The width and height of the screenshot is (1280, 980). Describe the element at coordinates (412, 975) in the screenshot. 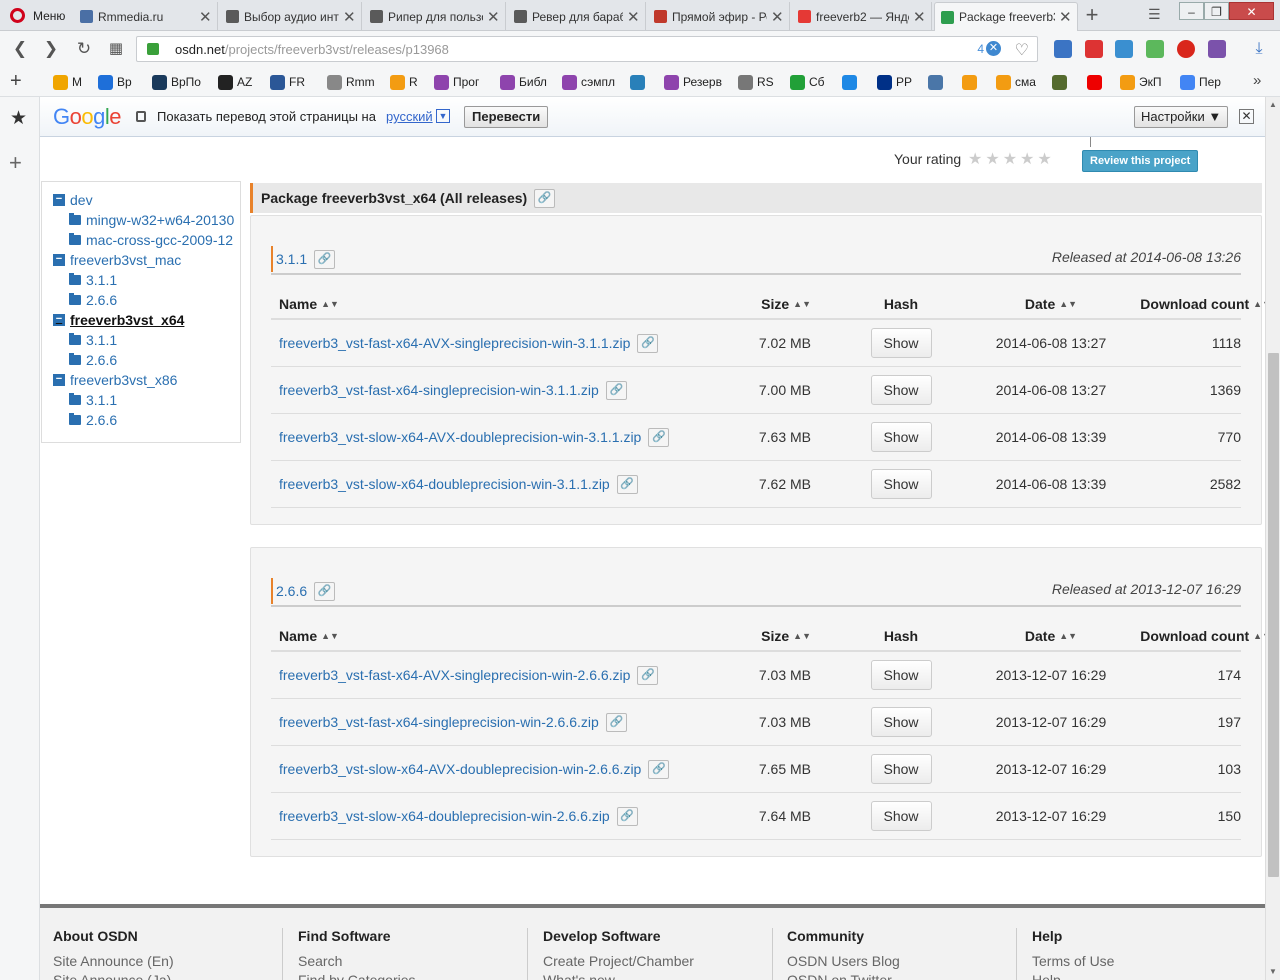

I see `footer-link: Find by Categories` at that location.